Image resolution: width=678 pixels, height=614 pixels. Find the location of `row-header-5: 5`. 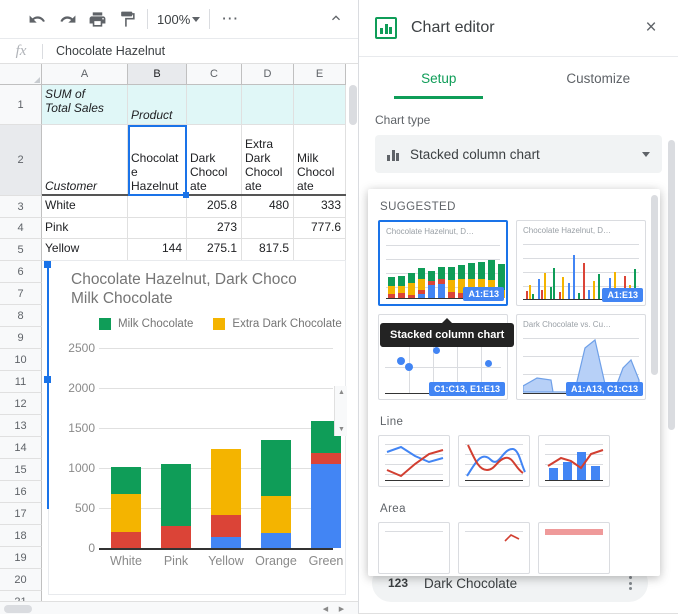

row-header-5: 5 is located at coordinates (21, 250).